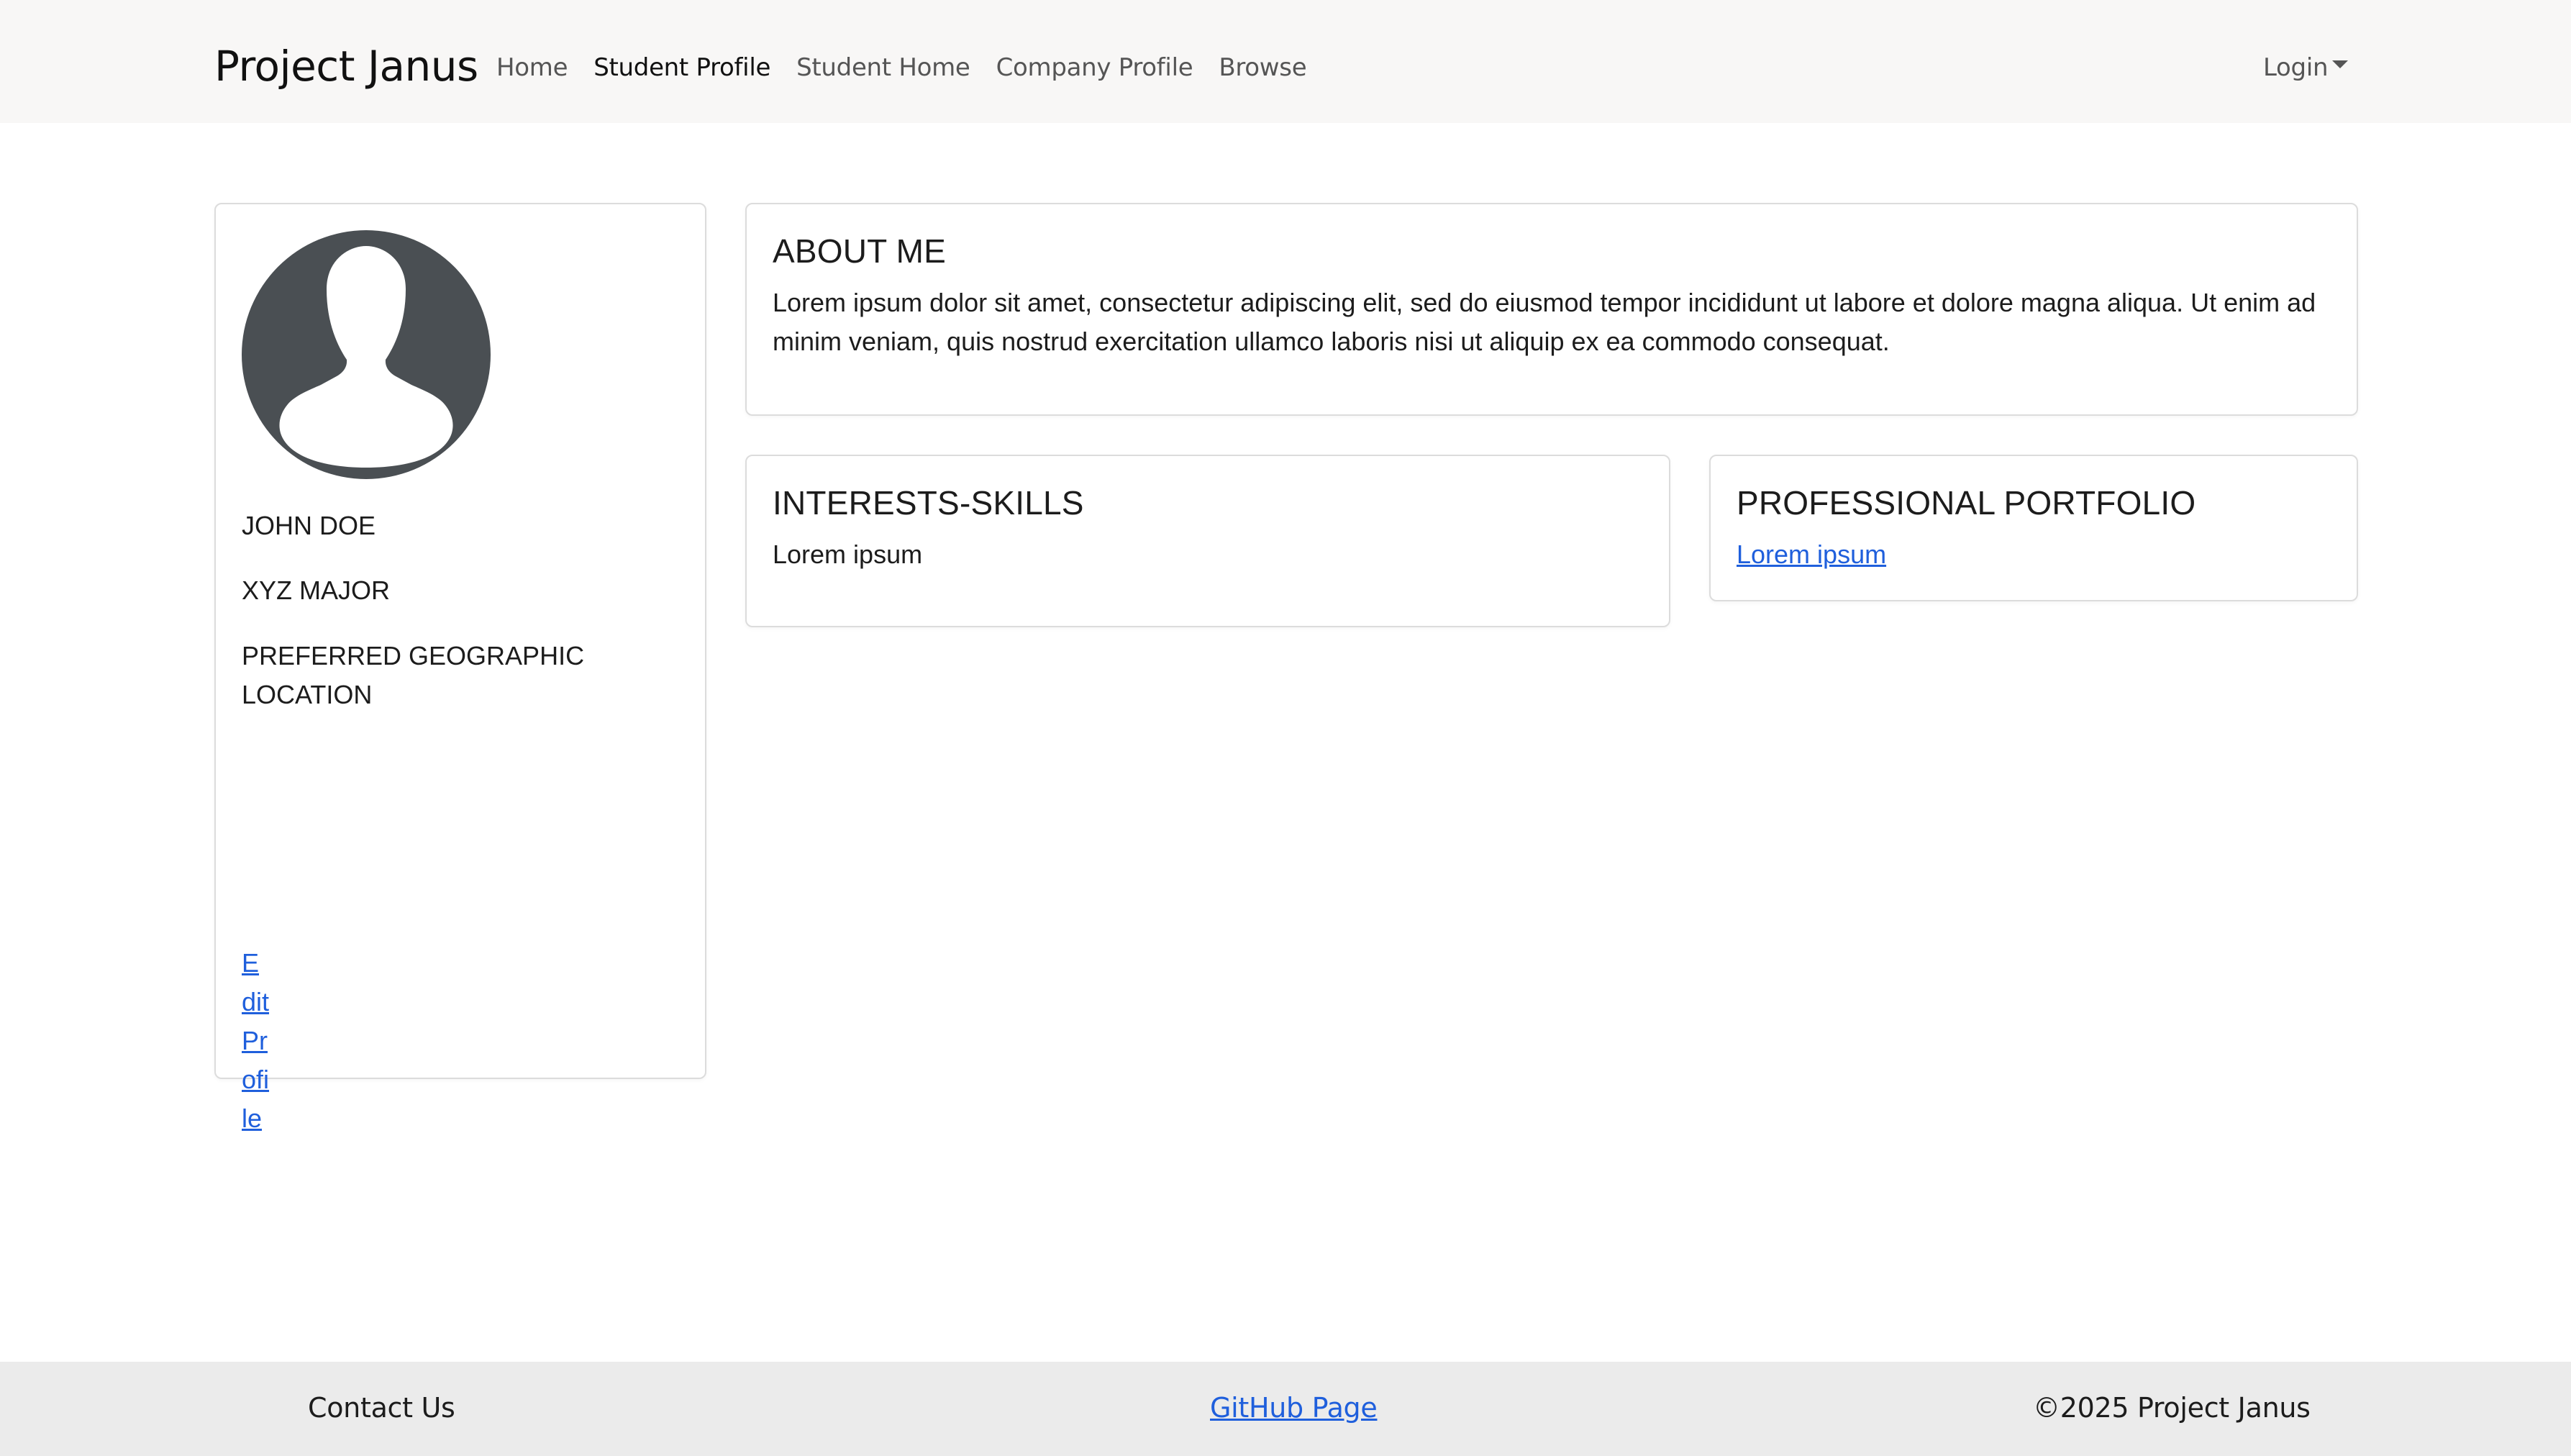  I want to click on portfolio-link: Lorem ipsum, so click(1811, 554).